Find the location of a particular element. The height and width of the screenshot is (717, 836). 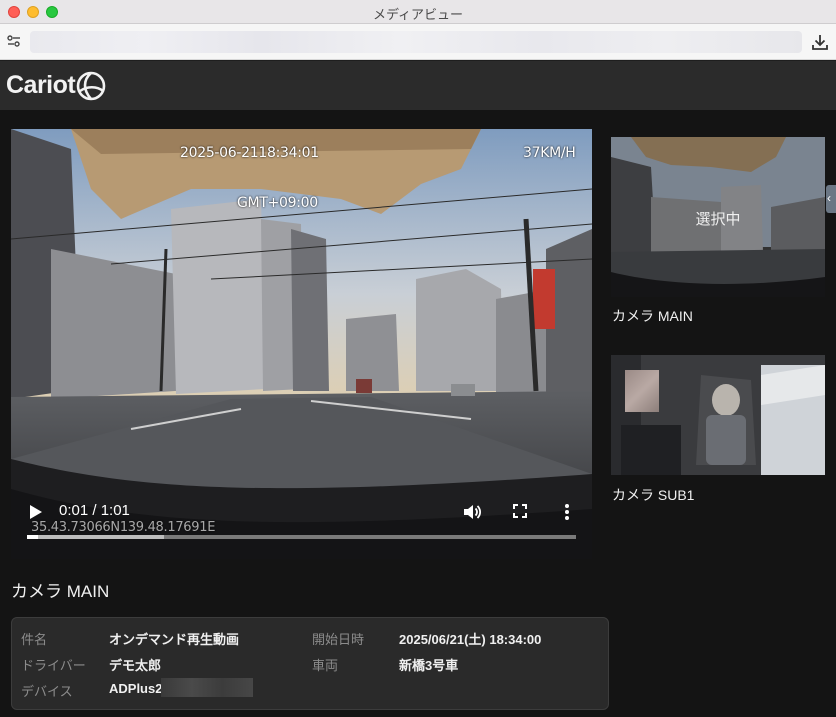

start-time-label: 開始日時 is located at coordinates (338, 639).